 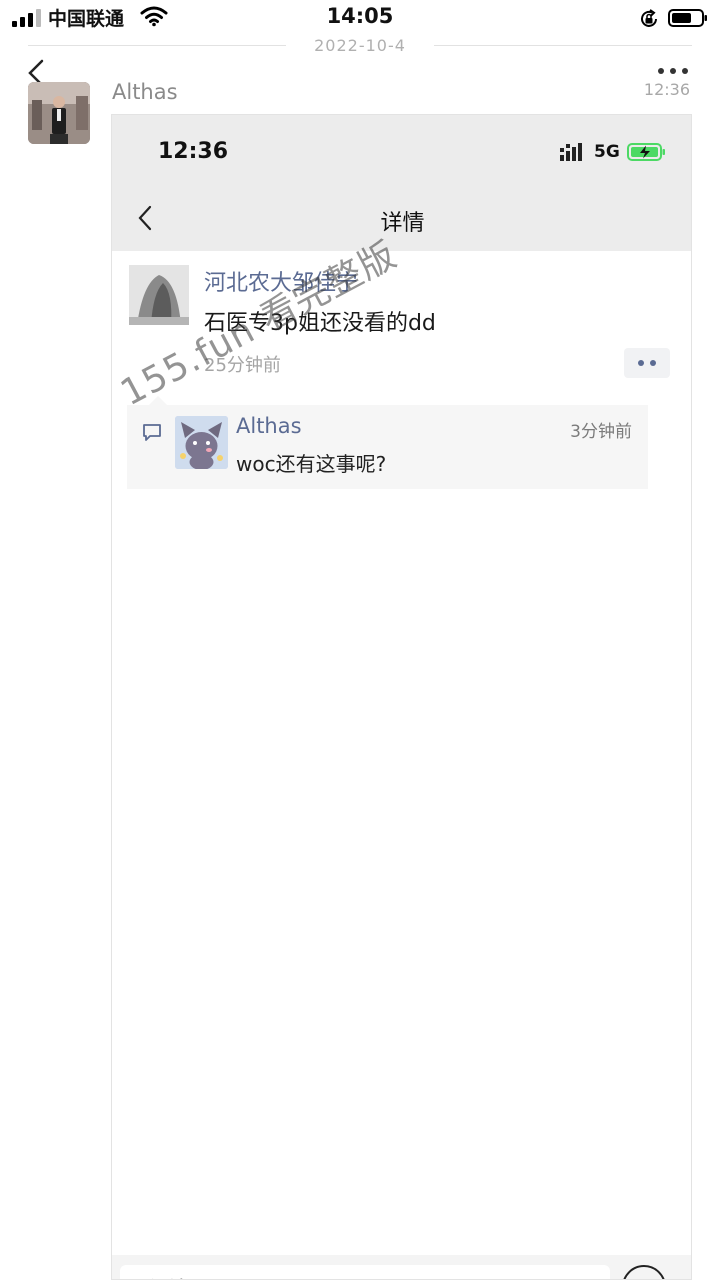 I want to click on comment-author-name: Althas, so click(x=269, y=426).